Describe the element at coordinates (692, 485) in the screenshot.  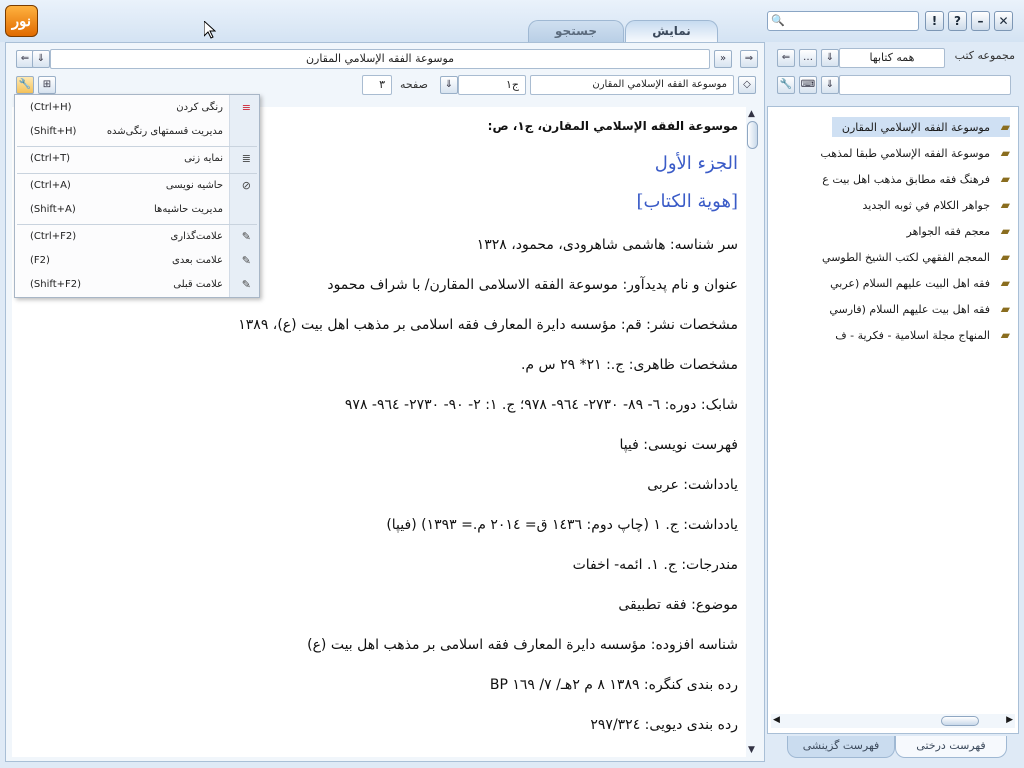
I see `content-line: یادداشت: عربی` at that location.